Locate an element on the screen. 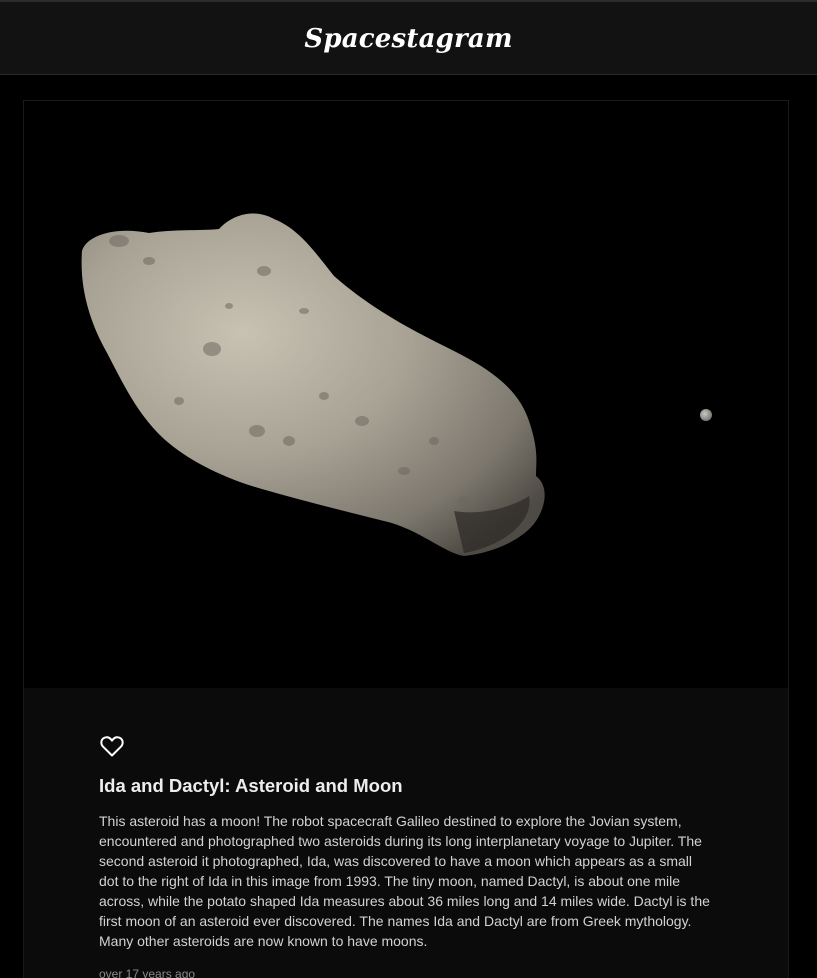 This screenshot has width=817, height=978. app-header: Spacestagram is located at coordinates (408, 38).